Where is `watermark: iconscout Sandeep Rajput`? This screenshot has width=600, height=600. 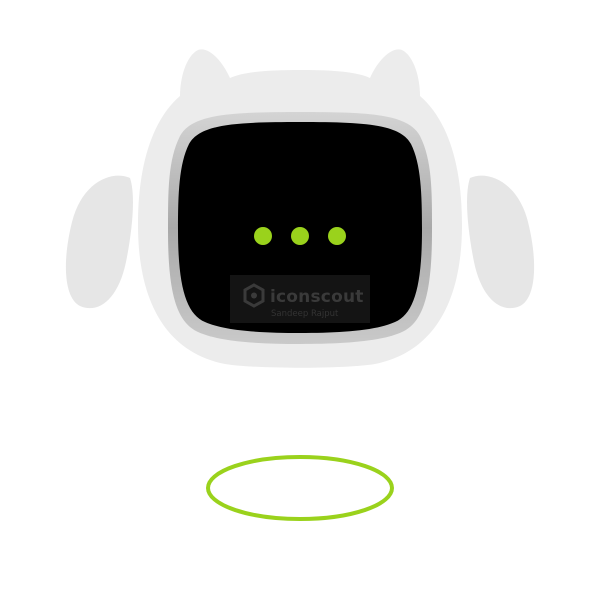 watermark: iconscout Sandeep Rajput is located at coordinates (300, 299).